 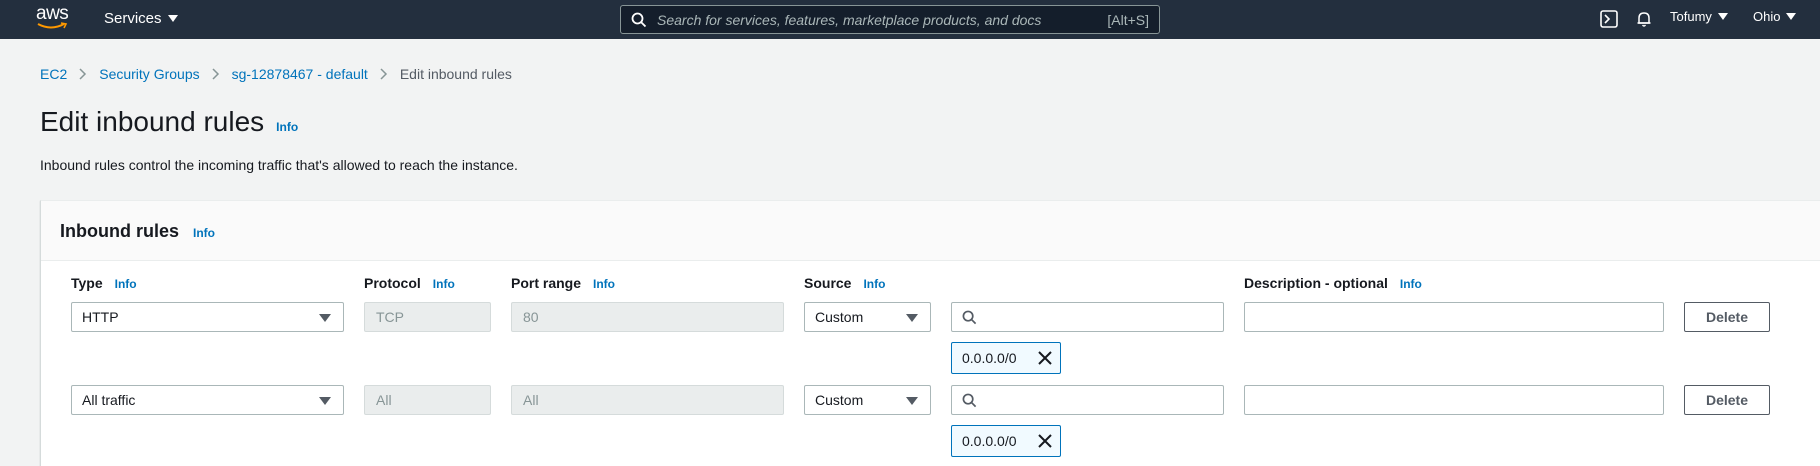 What do you see at coordinates (1087, 317) in the screenshot?
I see `rule-1-source-search-input` at bounding box center [1087, 317].